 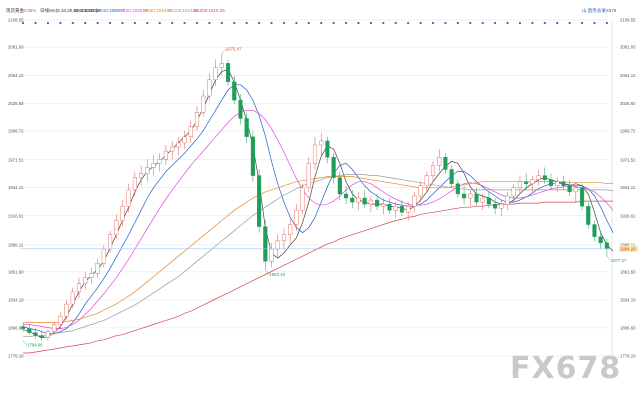 What do you see at coordinates (35, 345) in the screenshot?
I see `annotation-low: 1794.06` at bounding box center [35, 345].